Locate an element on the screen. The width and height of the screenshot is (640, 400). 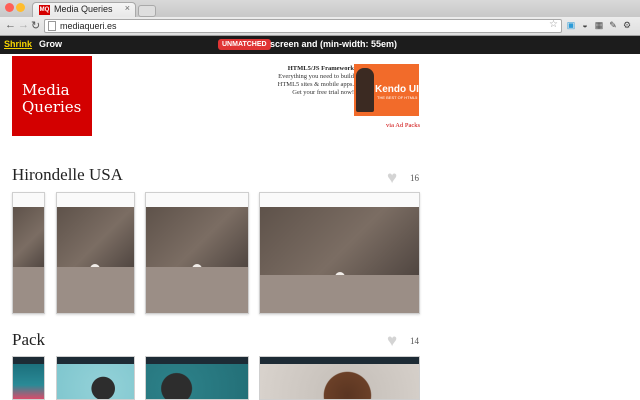
ad-brand-sub: THE BEST OF HTML5 is located at coordinates (397, 97).